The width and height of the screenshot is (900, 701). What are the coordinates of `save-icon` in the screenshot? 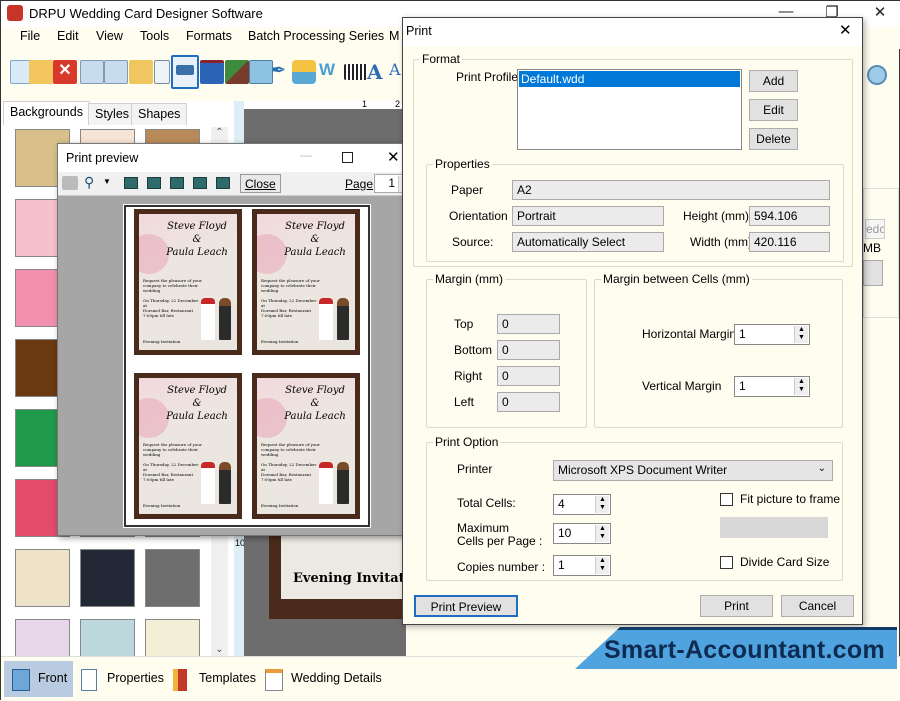 It's located at (92, 72).